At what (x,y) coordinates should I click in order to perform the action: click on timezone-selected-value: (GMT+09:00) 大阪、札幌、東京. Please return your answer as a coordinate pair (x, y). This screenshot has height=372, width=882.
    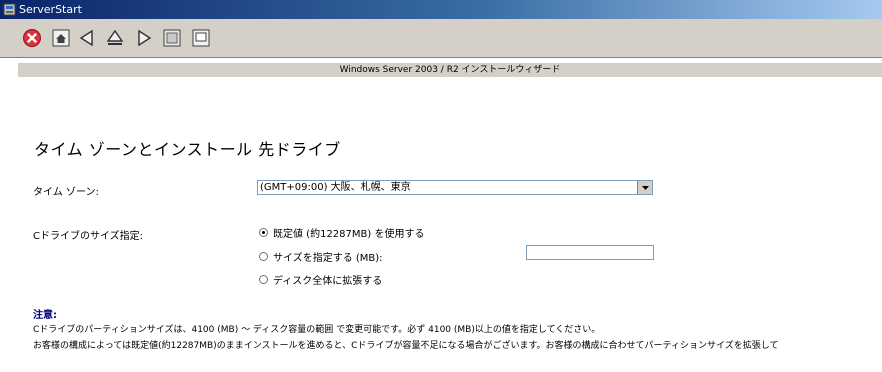
    Looking at the image, I should click on (335, 187).